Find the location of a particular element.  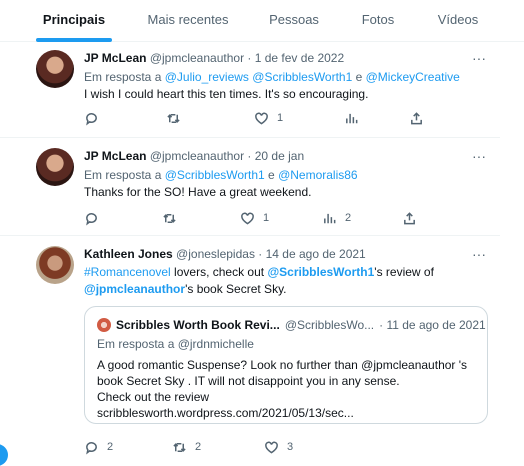

quoted-text-line: Check out the review is located at coordinates (153, 397).